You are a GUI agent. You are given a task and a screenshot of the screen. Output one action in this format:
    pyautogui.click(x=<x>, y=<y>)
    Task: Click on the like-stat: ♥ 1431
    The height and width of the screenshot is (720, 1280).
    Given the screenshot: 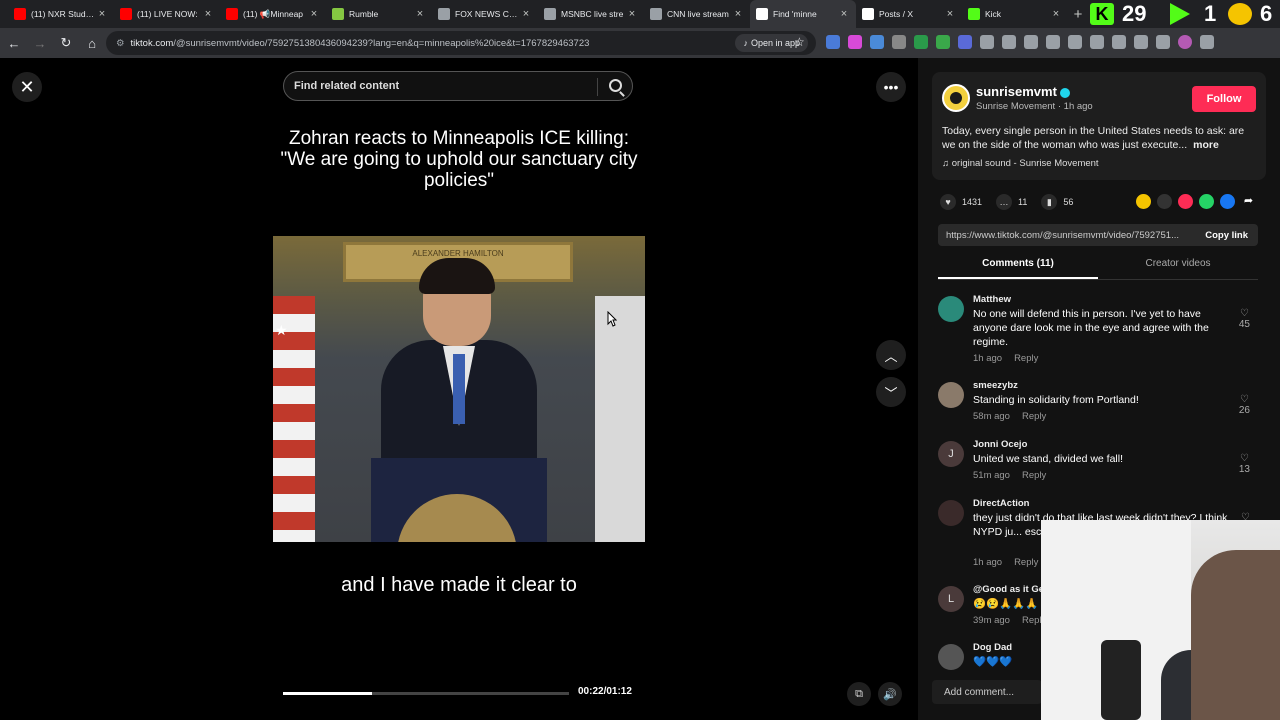 What is the action you would take?
    pyautogui.click(x=961, y=202)
    